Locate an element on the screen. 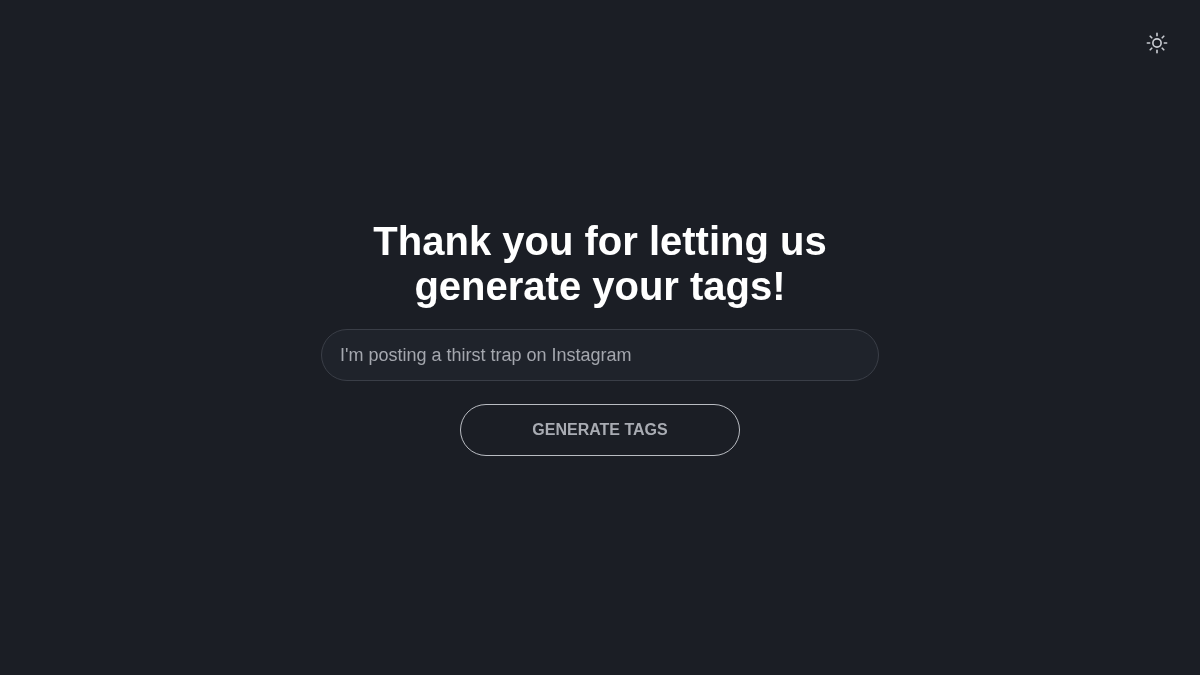 This screenshot has width=1200, height=675. prompt-field: I'm posting a thirst trap on Instagram is located at coordinates (600, 355).